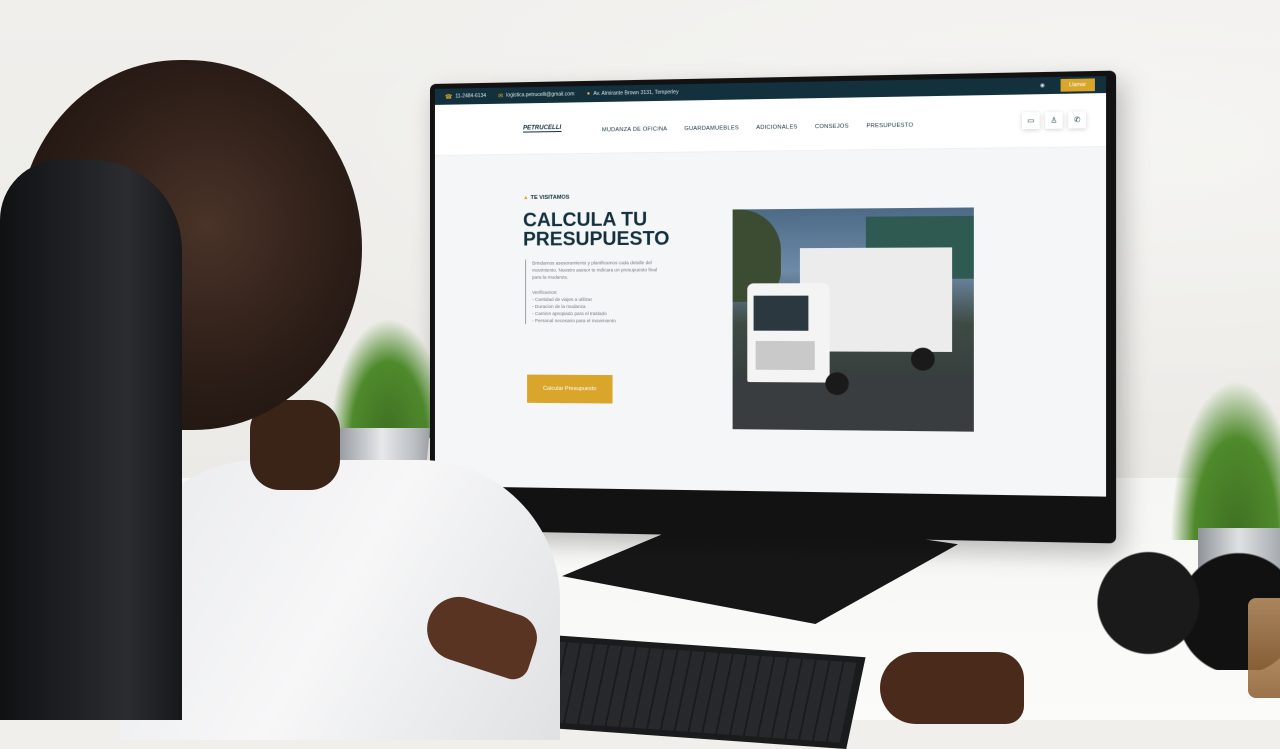  Describe the element at coordinates (526, 198) in the screenshot. I see `flame-icon: ▲` at that location.